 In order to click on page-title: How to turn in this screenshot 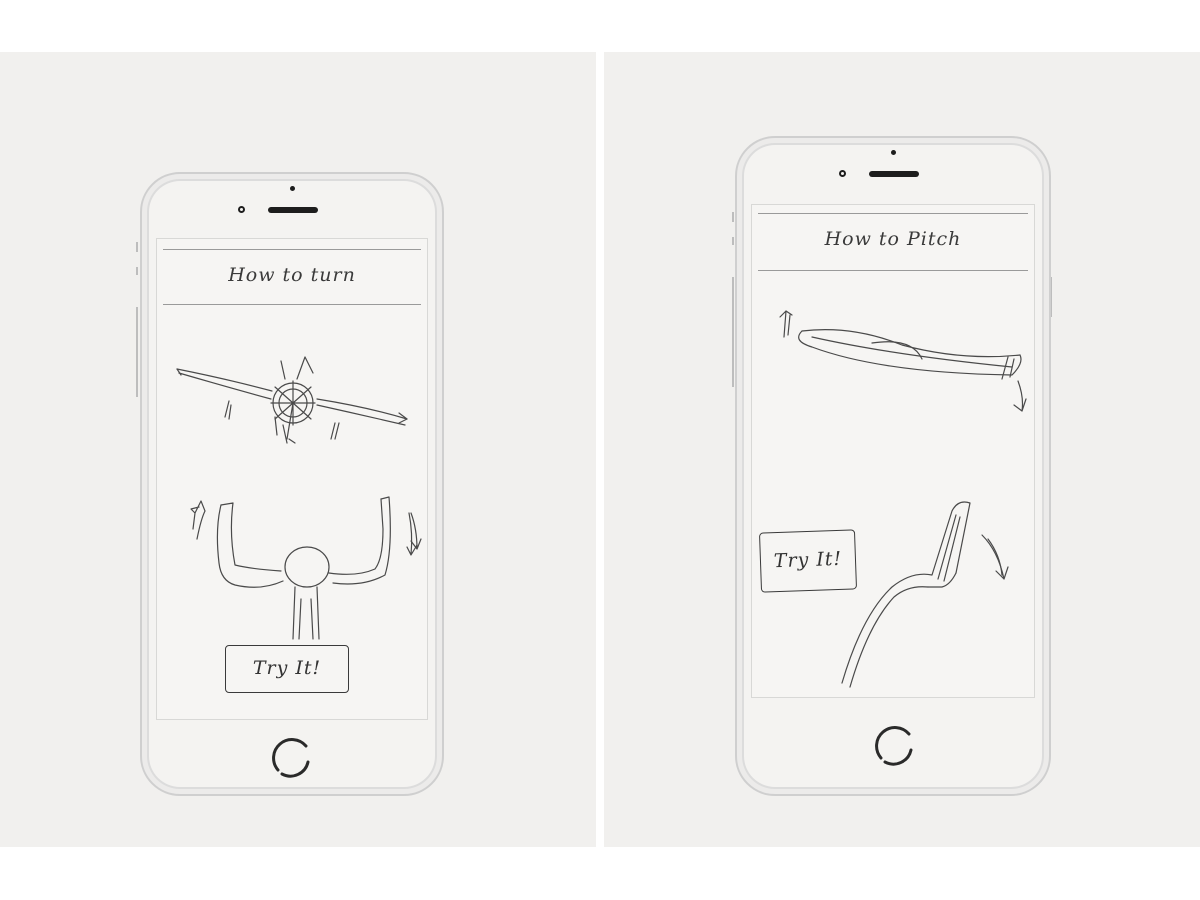, I will do `click(292, 275)`.